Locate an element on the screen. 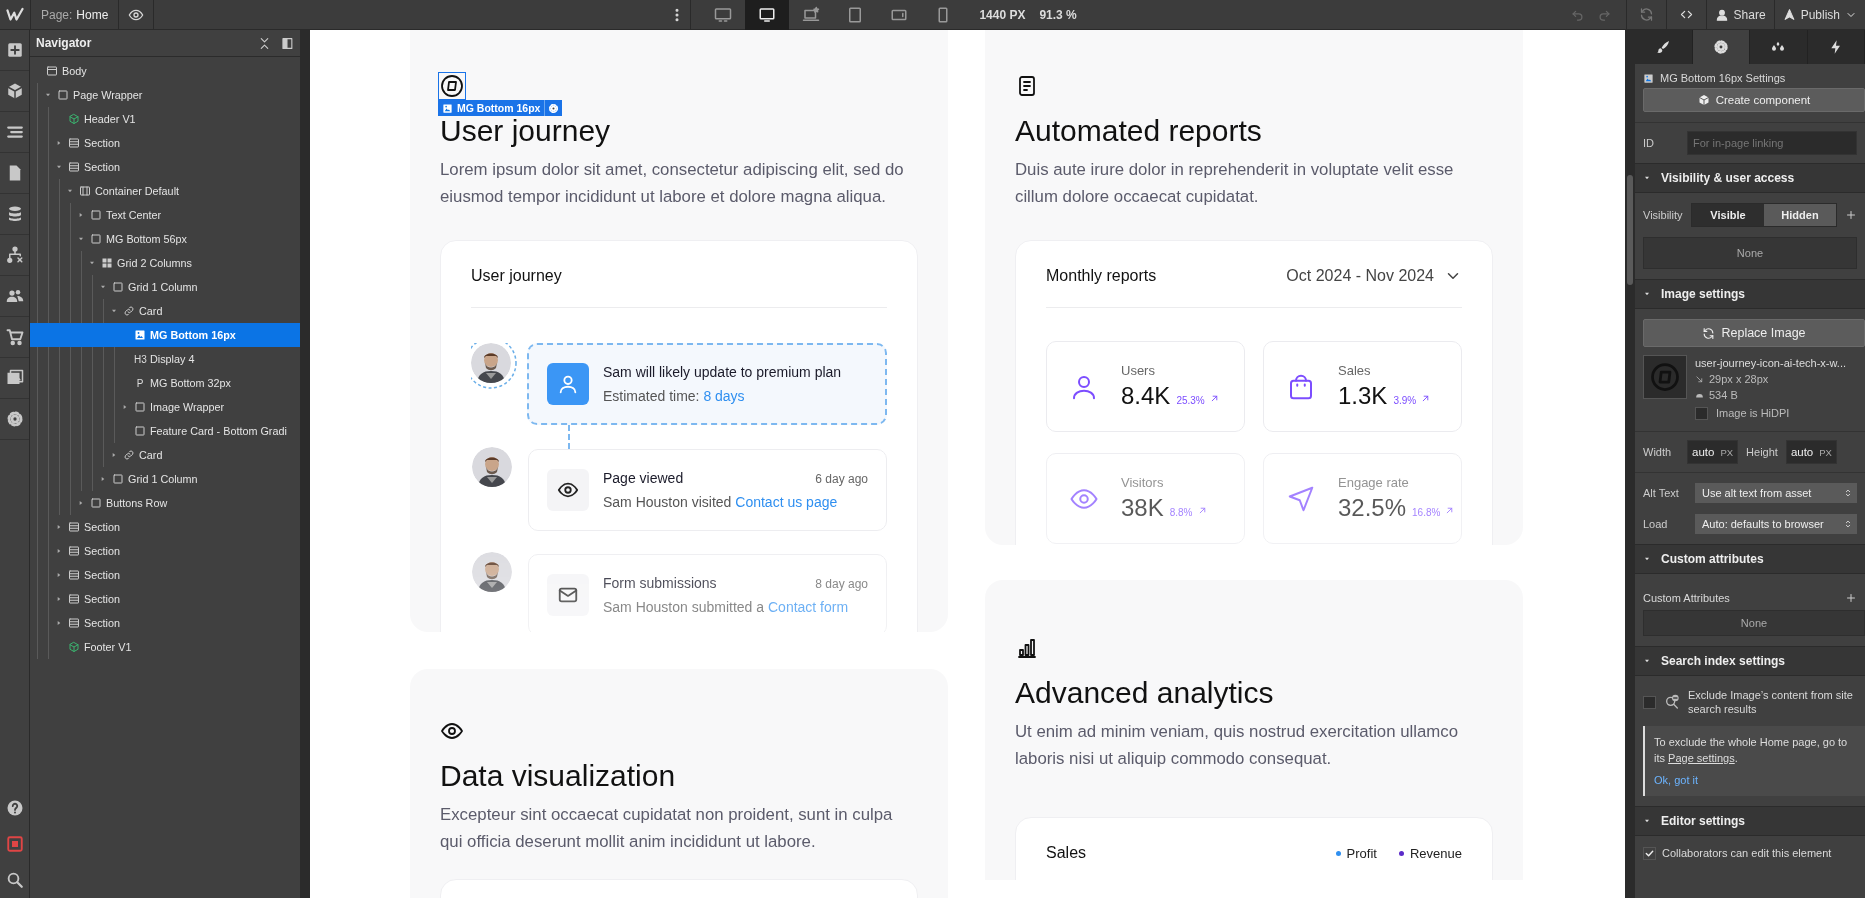 The height and width of the screenshot is (898, 1865). segment-button: Visible is located at coordinates (1728, 215).